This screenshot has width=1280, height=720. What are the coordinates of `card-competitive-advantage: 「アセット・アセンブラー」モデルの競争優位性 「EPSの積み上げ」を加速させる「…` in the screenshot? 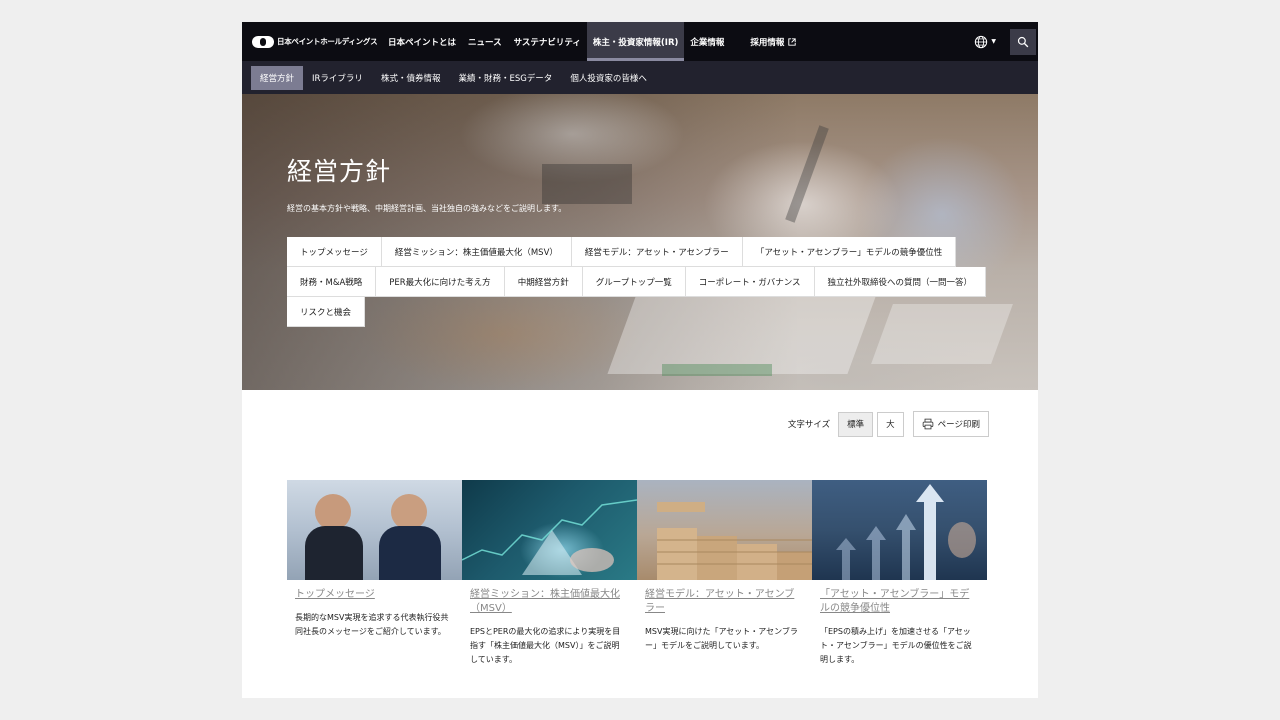 It's located at (899, 573).